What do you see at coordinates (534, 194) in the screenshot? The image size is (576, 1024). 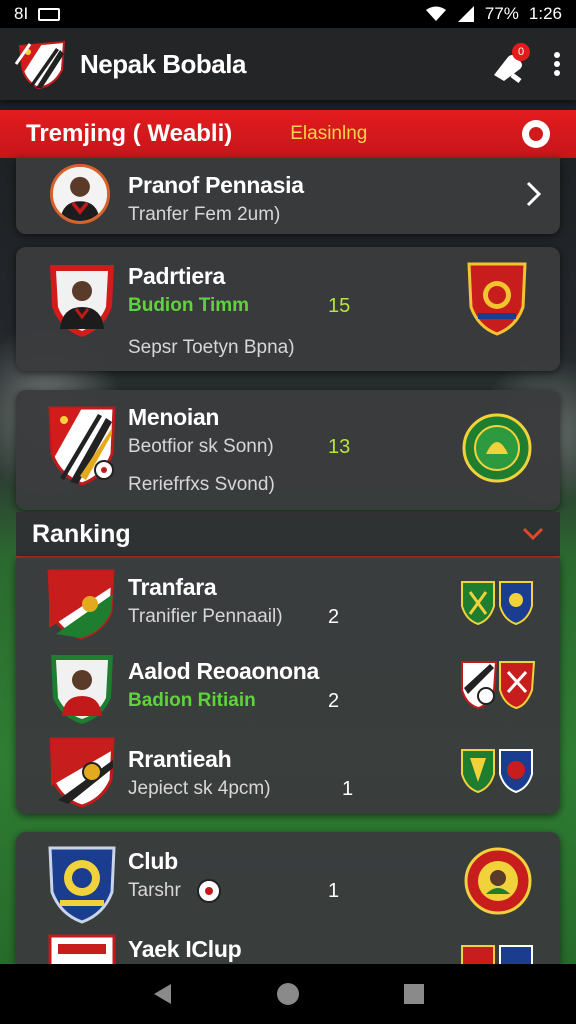 I see `chevron-right-icon` at bounding box center [534, 194].